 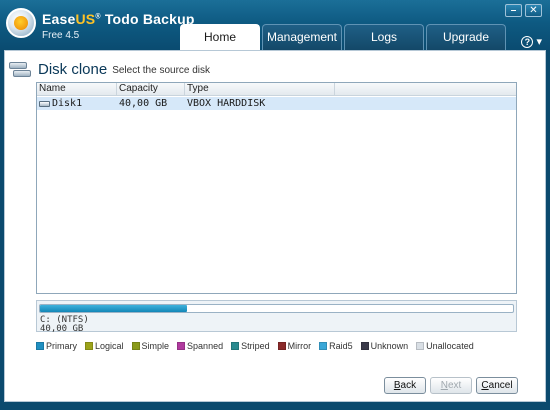 What do you see at coordinates (143, 103) in the screenshot?
I see `disk-capacity-cell: 40,00 GB` at bounding box center [143, 103].